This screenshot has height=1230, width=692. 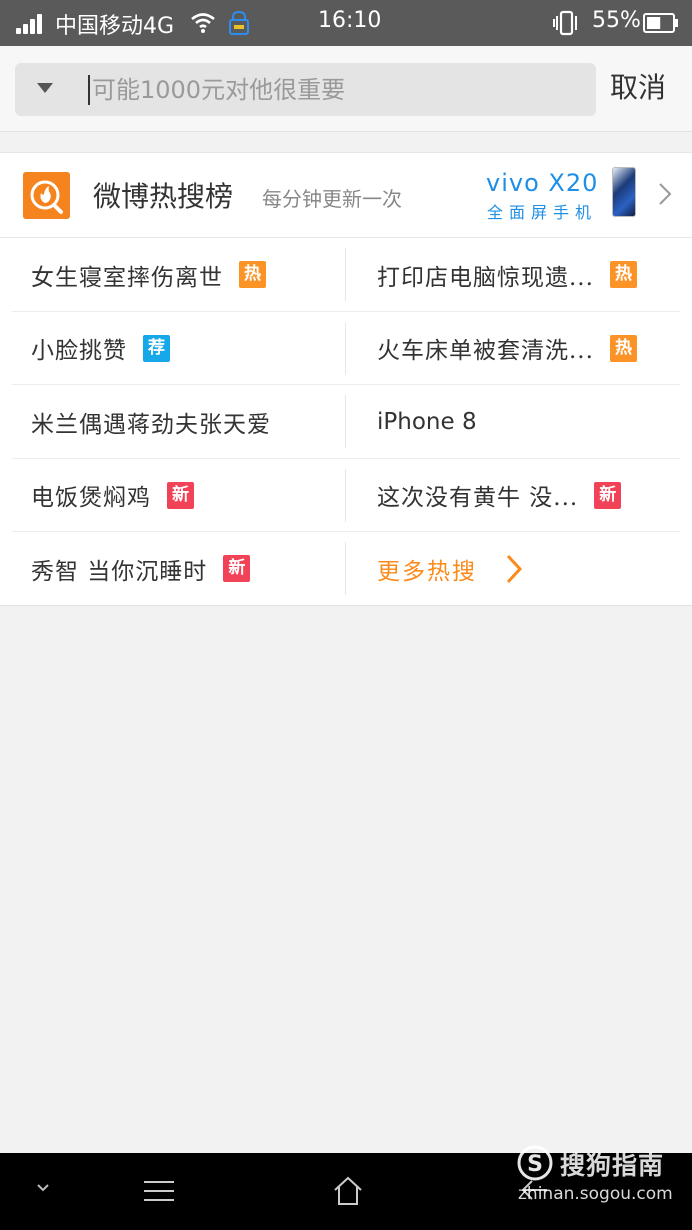 I want to click on signal-icon, so click(x=31, y=24).